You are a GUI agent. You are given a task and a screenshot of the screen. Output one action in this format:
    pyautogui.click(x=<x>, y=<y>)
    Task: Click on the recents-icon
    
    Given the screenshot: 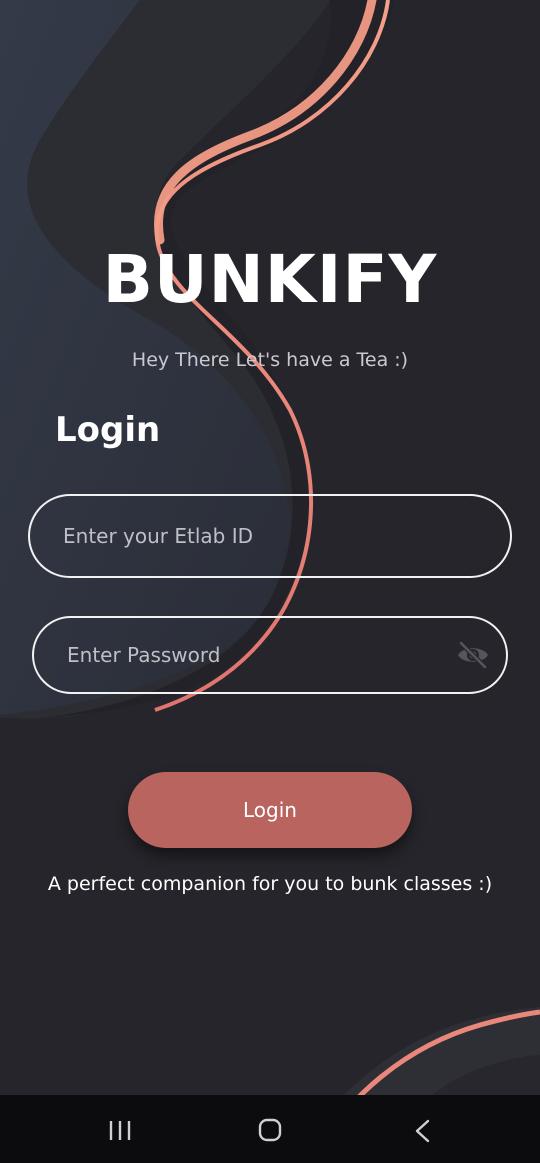 What is the action you would take?
    pyautogui.click(x=120, y=1130)
    